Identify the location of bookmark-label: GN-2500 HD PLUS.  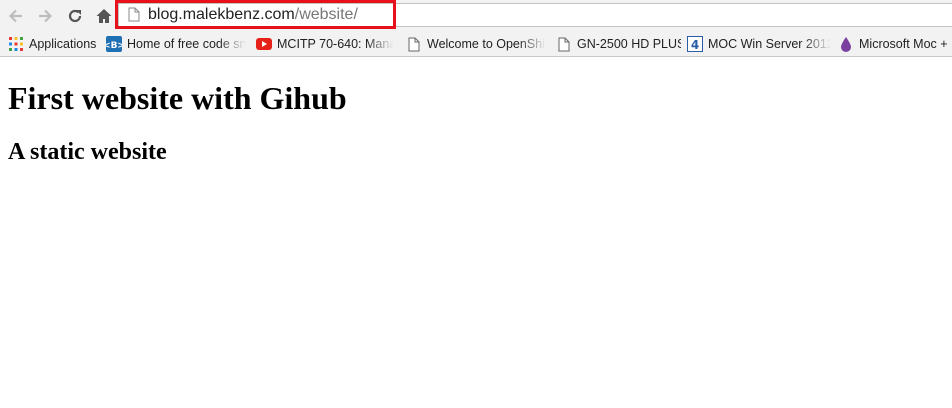
(629, 44).